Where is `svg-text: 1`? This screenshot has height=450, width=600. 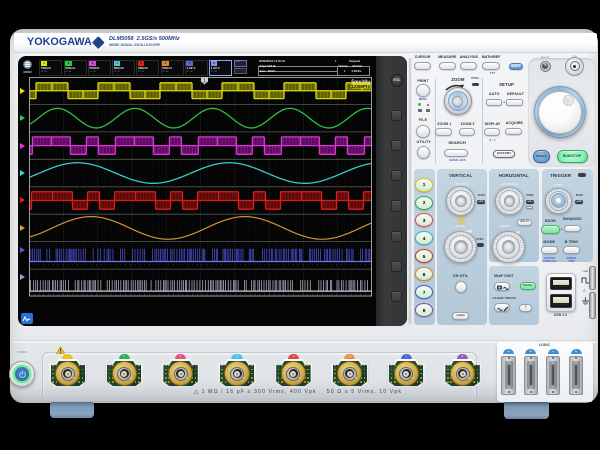
svg-text: 1 is located at coordinates (204, 82).